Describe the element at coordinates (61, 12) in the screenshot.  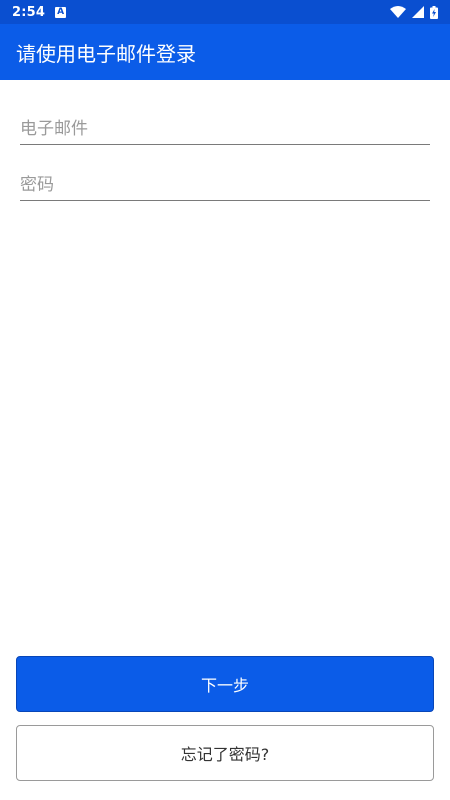
I see `notification-icon: A` at that location.